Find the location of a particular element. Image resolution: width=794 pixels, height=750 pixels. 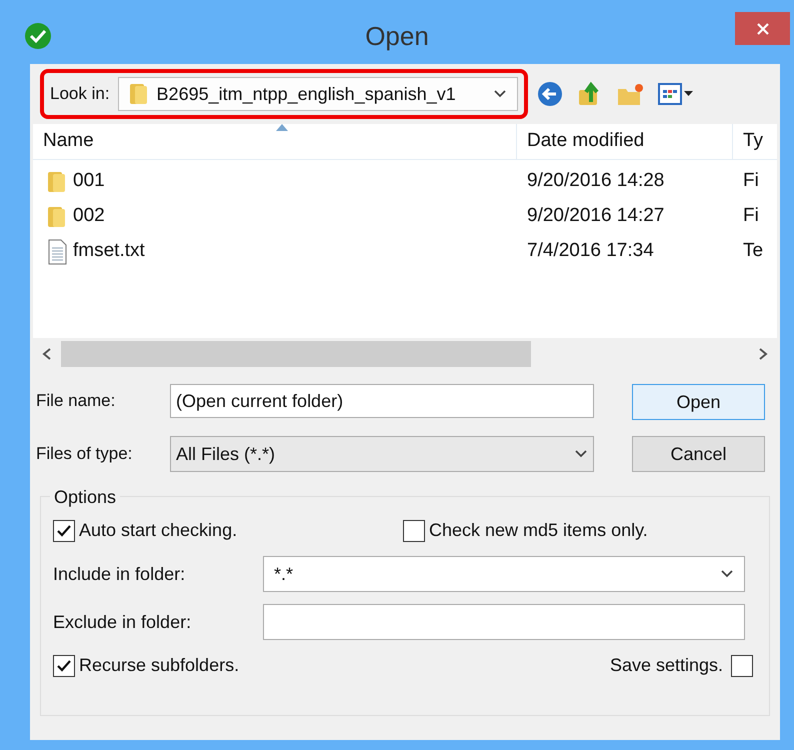

file-name: fmset.txt is located at coordinates (109, 251).